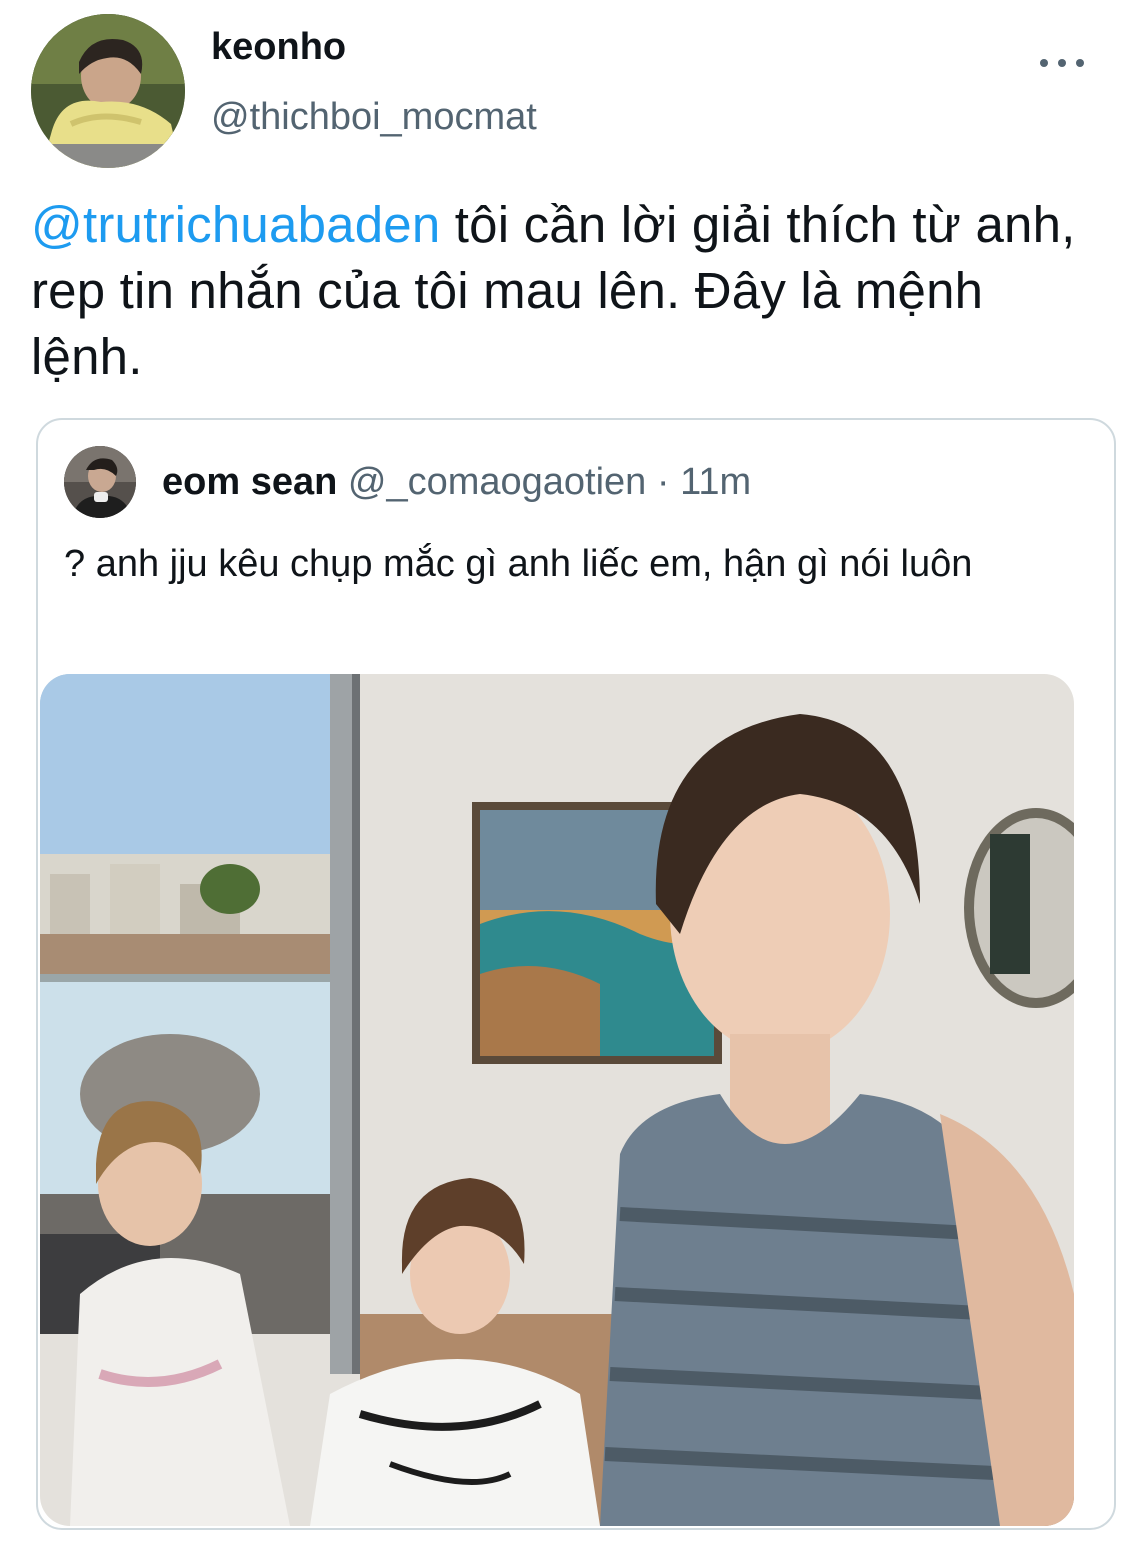 The image size is (1125, 1541). What do you see at coordinates (374, 117) in the screenshot?
I see `author-handle: @thichboi_mocmat` at bounding box center [374, 117].